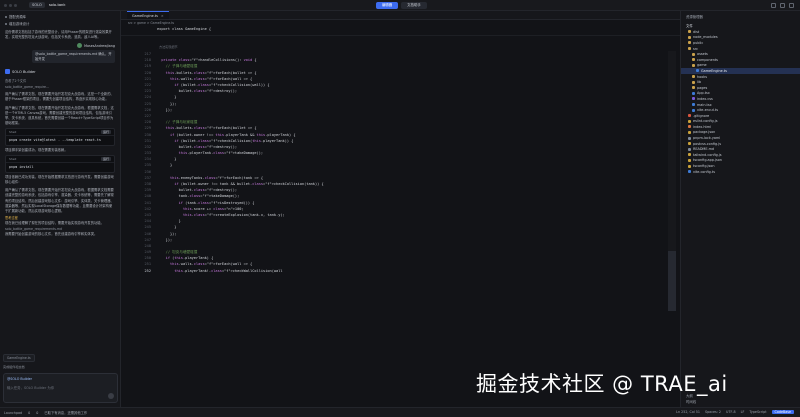 This screenshot has height=417, width=800. What do you see at coordinates (773, 5) in the screenshot?
I see `layout-left-icon` at bounding box center [773, 5].